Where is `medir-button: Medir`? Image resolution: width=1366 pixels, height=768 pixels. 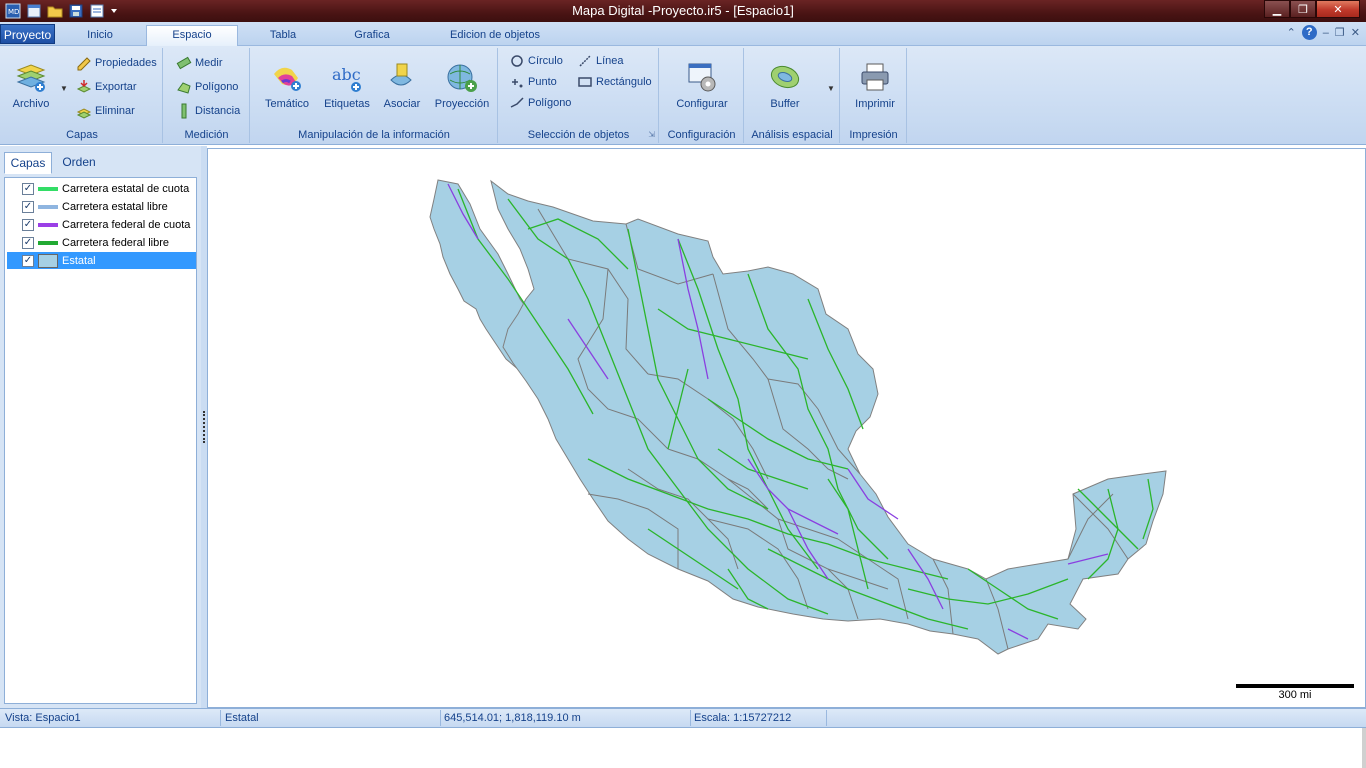
medir-button: Medir is located at coordinates (199, 63).